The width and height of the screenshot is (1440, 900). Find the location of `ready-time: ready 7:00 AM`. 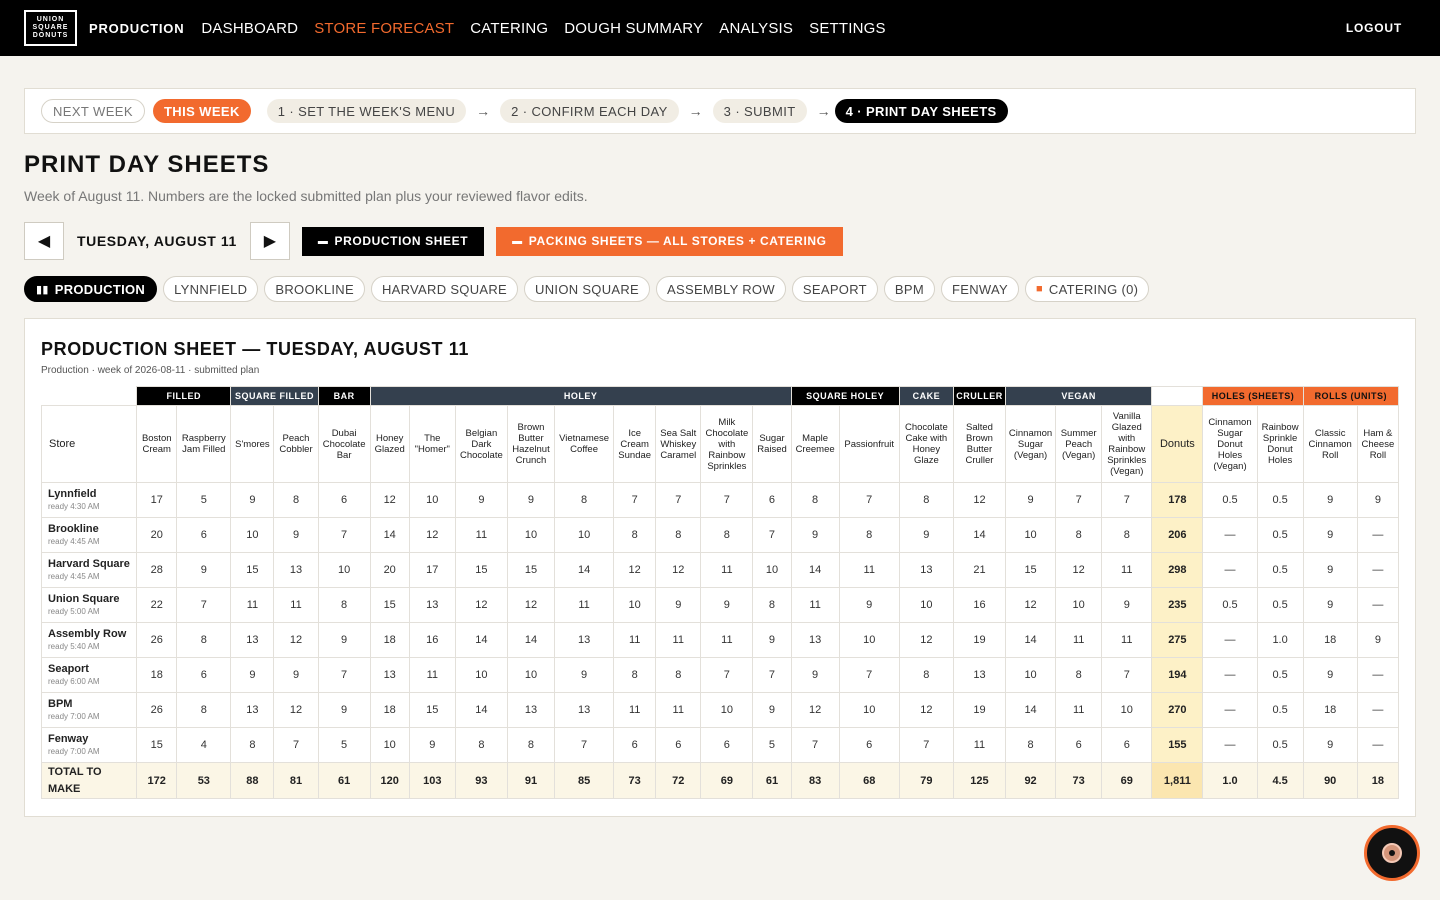

ready-time: ready 7:00 AM is located at coordinates (74, 751).